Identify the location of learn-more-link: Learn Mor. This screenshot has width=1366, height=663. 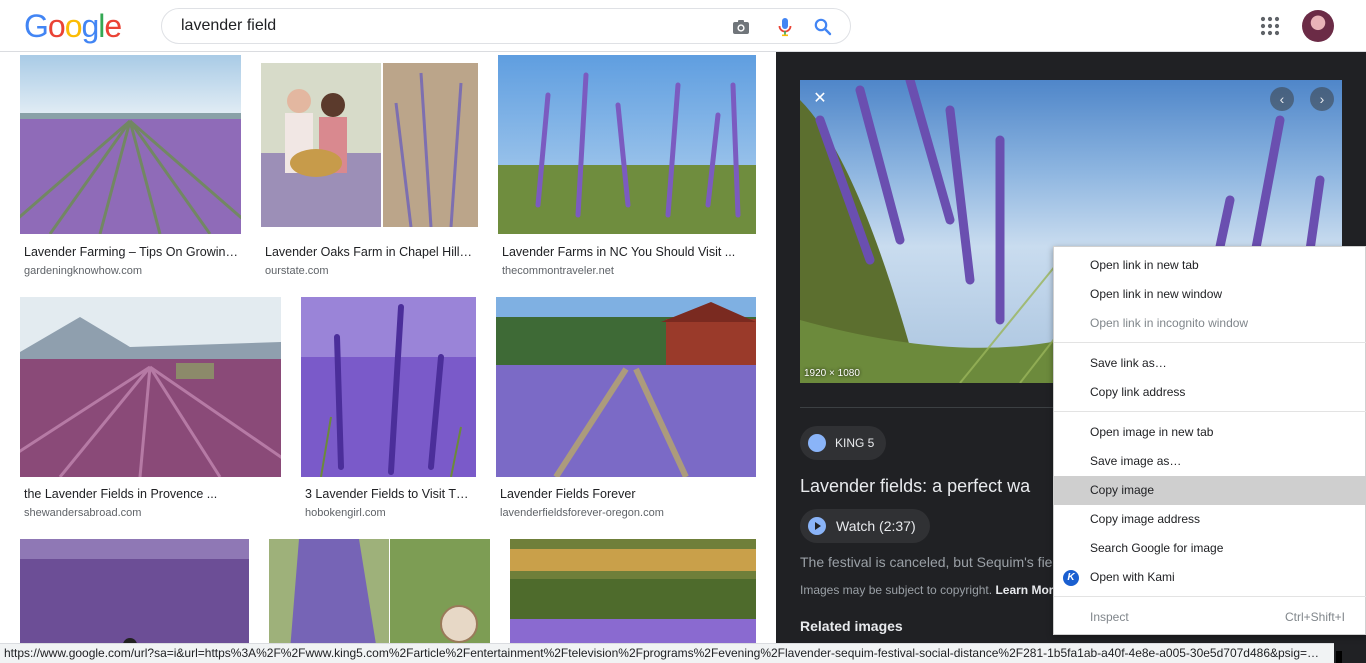
(1024, 590).